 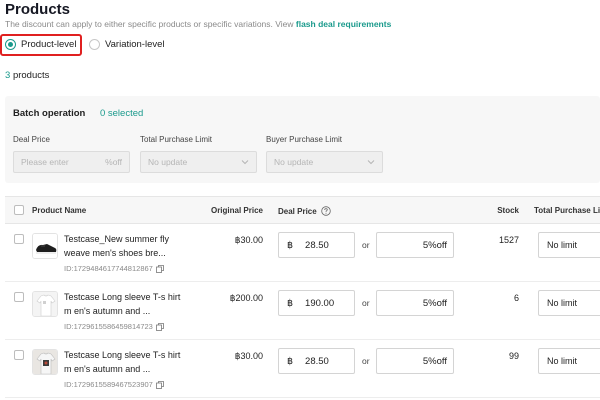 What do you see at coordinates (176, 139) in the screenshot?
I see `total-purchase-limit-label: Total Purchase Limit` at bounding box center [176, 139].